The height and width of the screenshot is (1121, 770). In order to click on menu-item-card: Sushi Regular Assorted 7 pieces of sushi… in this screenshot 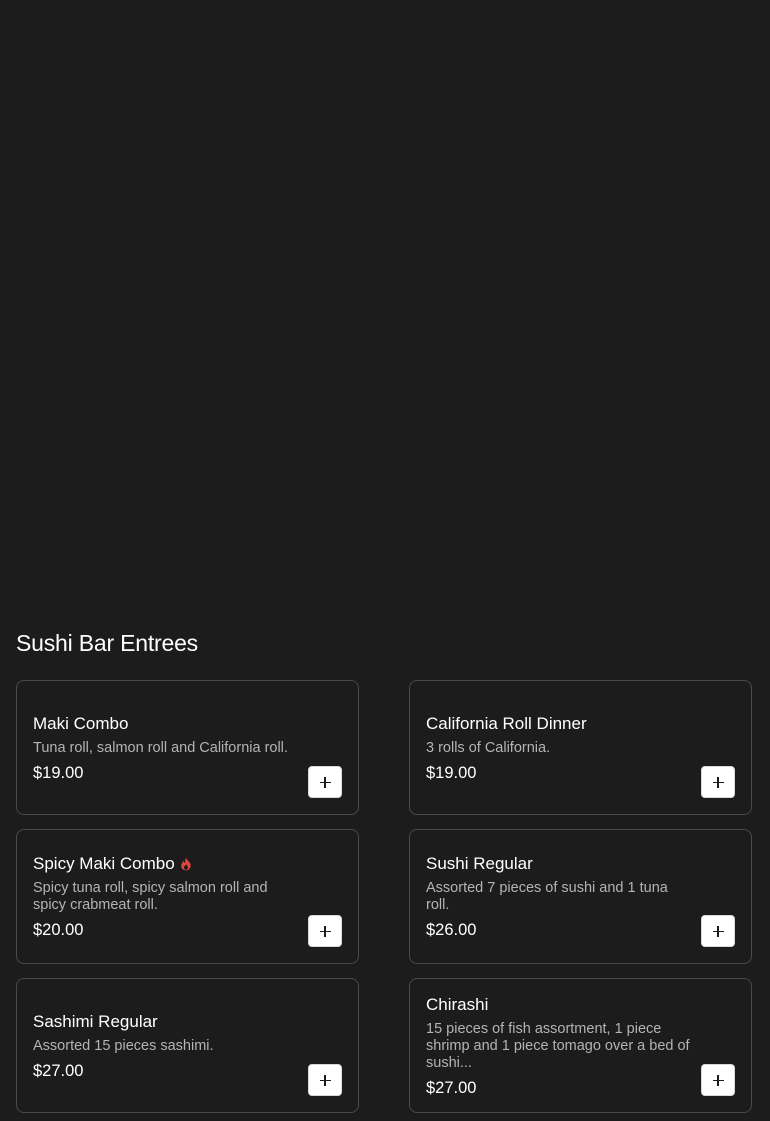, I will do `click(580, 896)`.